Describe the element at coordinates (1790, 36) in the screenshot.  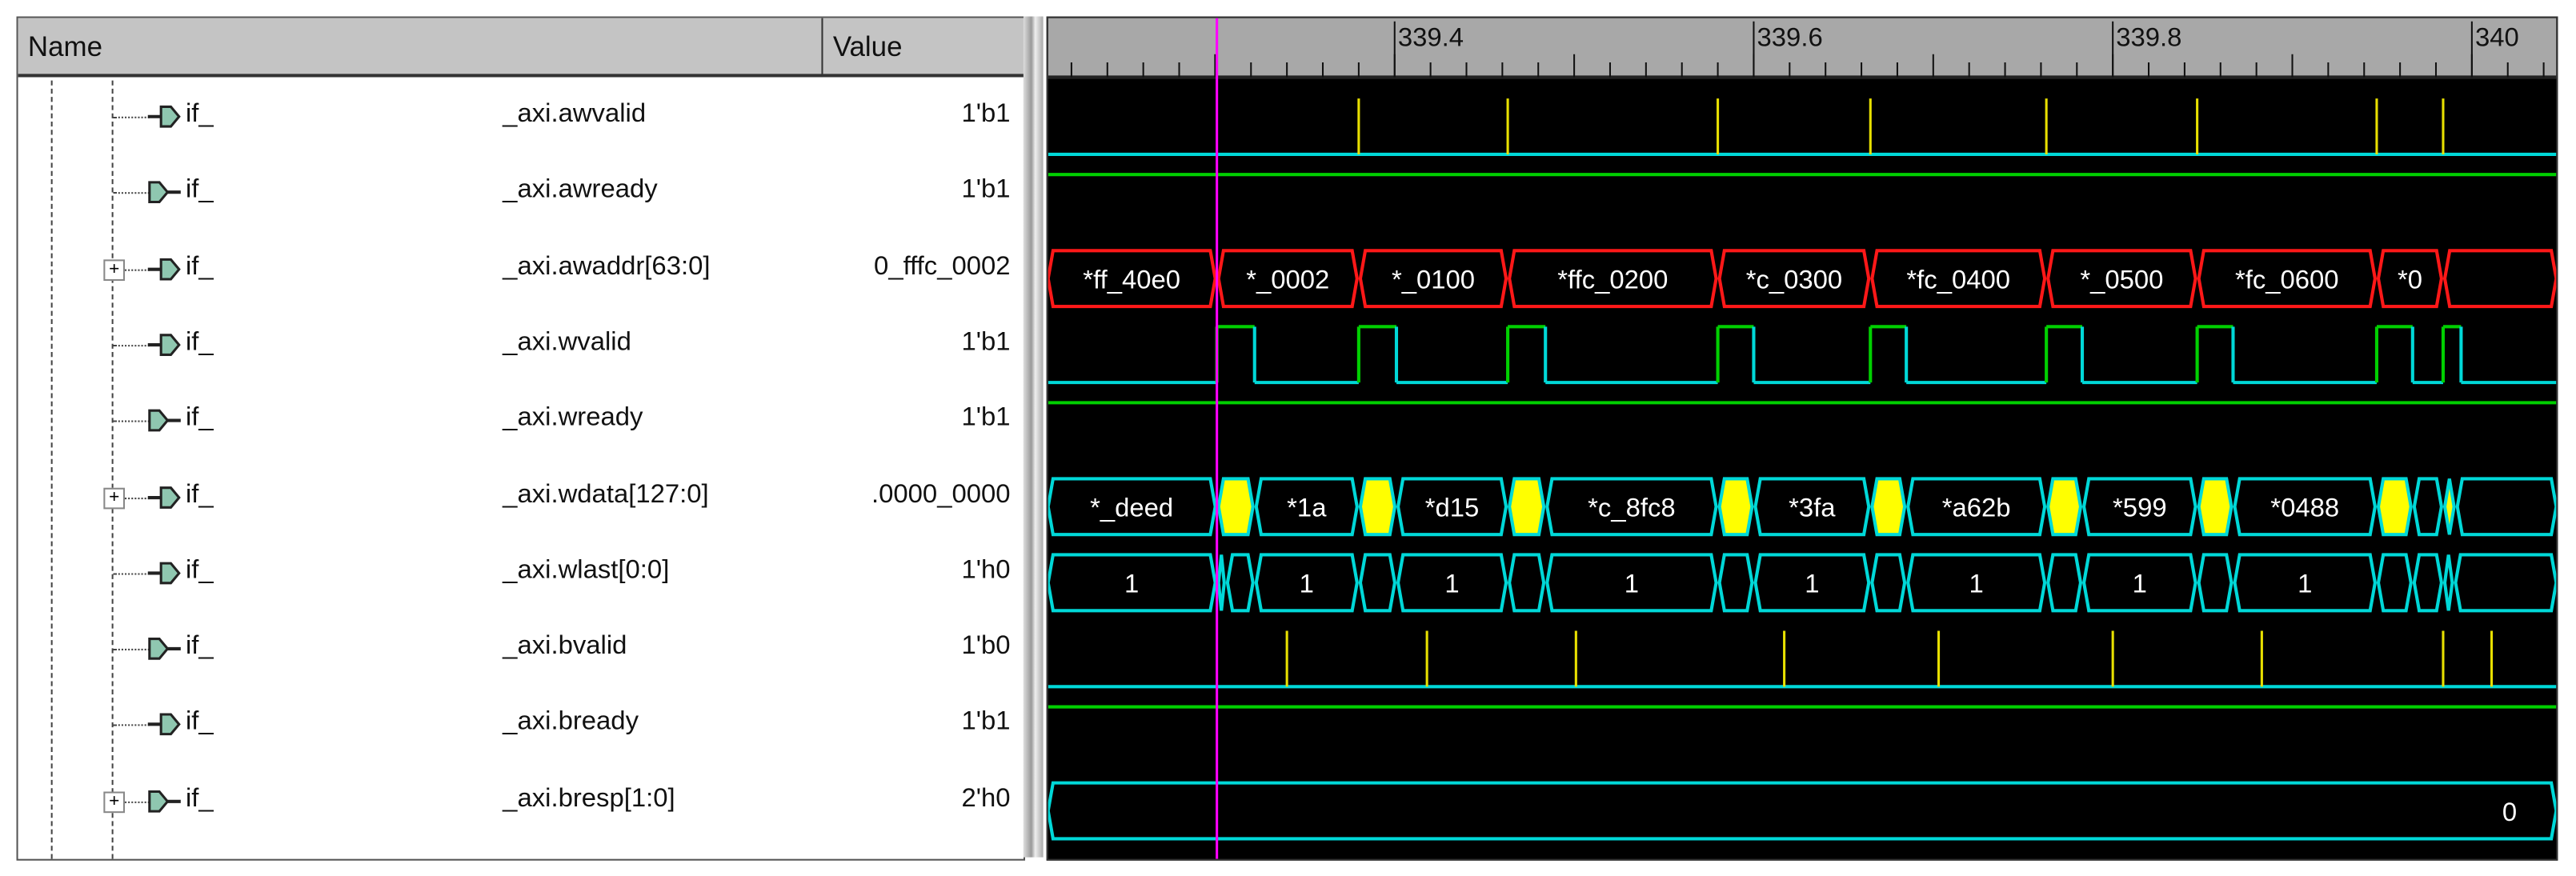
I see `ruler-label: 339.6` at that location.